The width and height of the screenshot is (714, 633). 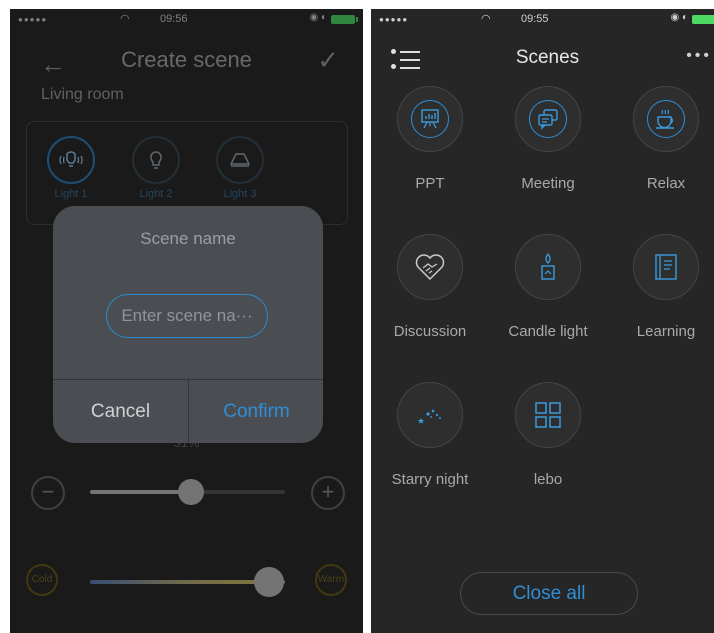 I want to click on scene-label: Candle light, so click(x=548, y=331).